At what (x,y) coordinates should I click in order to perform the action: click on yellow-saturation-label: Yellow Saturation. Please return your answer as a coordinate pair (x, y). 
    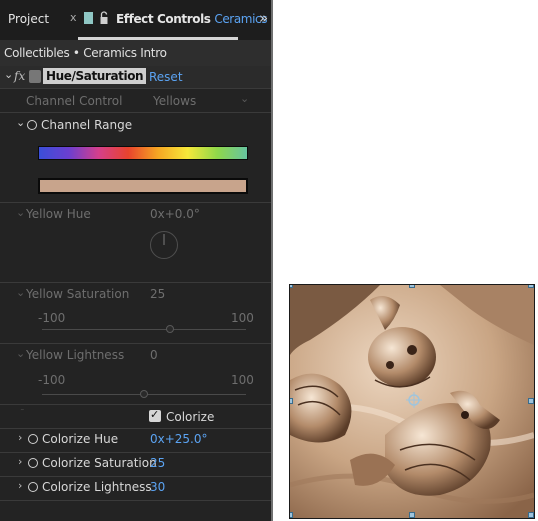
    Looking at the image, I should click on (78, 294).